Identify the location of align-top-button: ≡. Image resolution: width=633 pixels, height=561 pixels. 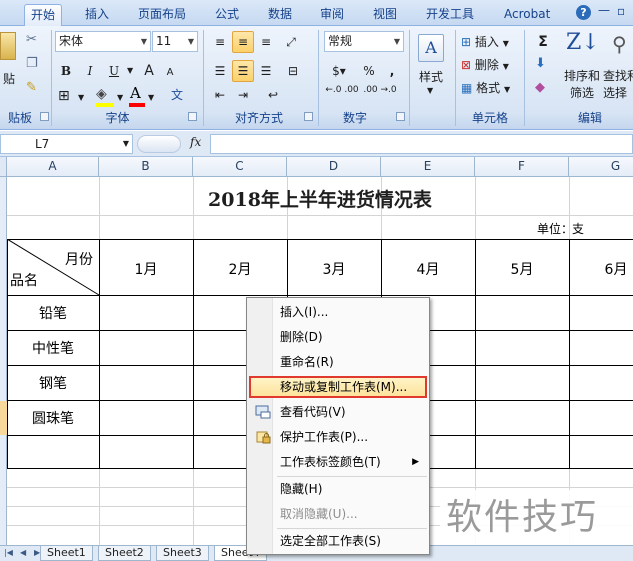
(220, 42).